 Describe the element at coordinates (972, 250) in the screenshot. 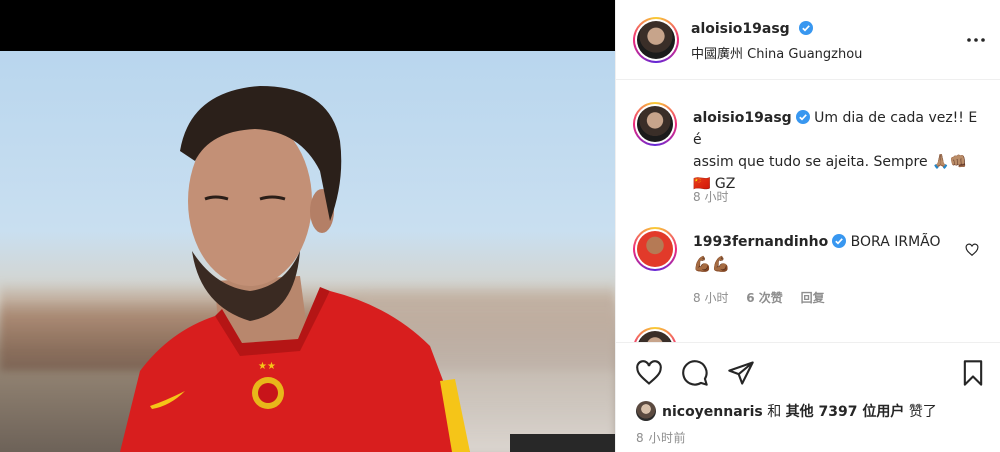

I see `comment-heart-icon` at that location.